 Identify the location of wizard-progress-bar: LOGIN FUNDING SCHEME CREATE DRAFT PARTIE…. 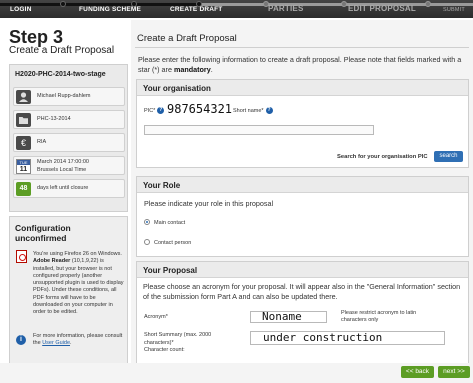
(236, 9).